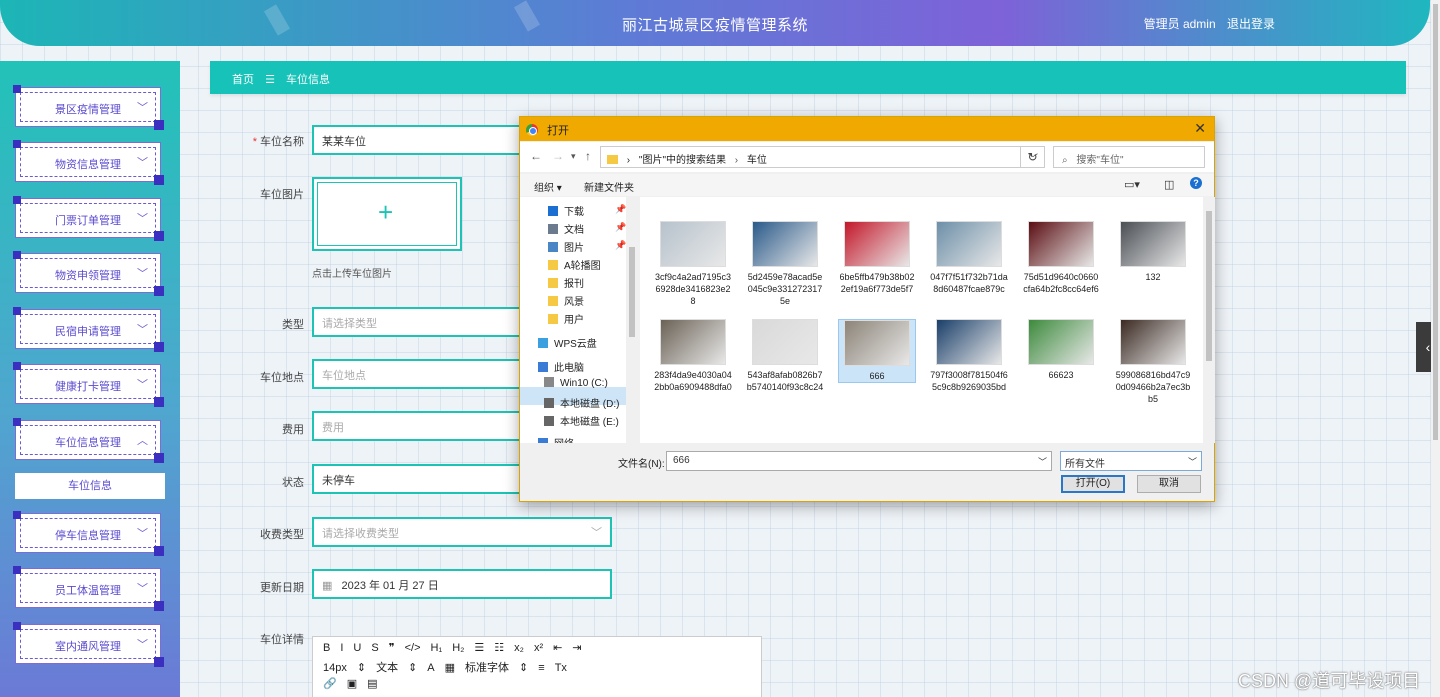 Image resolution: width=1440 pixels, height=697 pixels. What do you see at coordinates (17, 89) in the screenshot?
I see `corner-decoration` at bounding box center [17, 89].